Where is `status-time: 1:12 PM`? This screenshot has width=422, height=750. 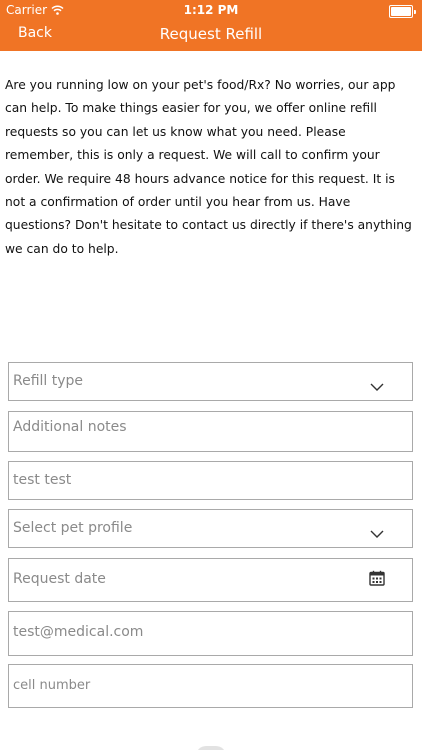 status-time: 1:12 PM is located at coordinates (211, 10).